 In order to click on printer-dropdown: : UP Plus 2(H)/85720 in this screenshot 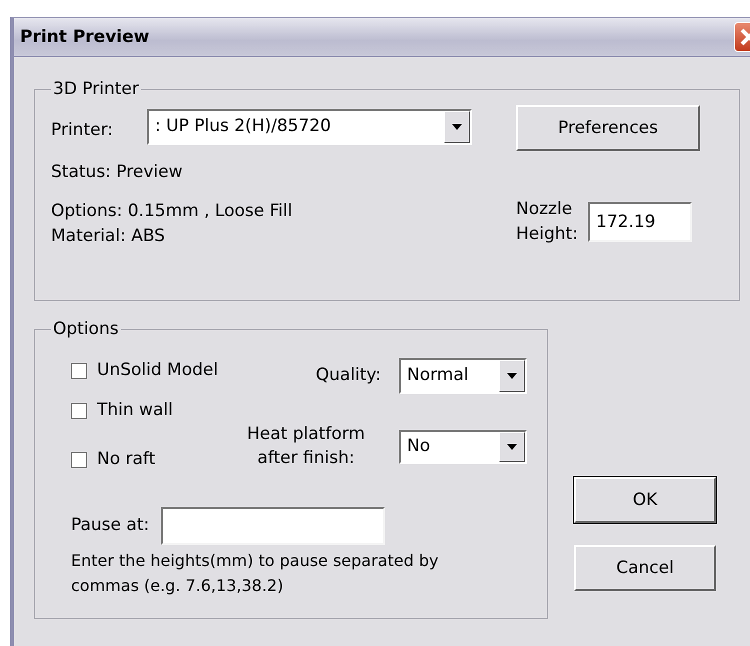, I will do `click(309, 127)`.